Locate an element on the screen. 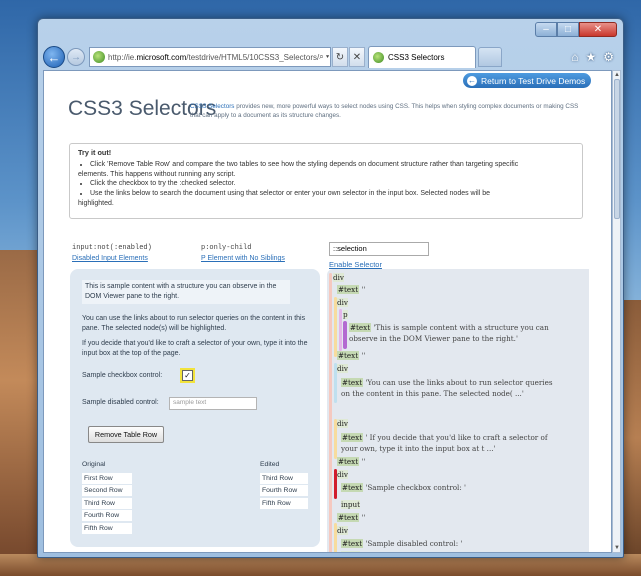 This screenshot has width=641, height=576. window-controls: ‒ □ ✕ is located at coordinates (576, 29).